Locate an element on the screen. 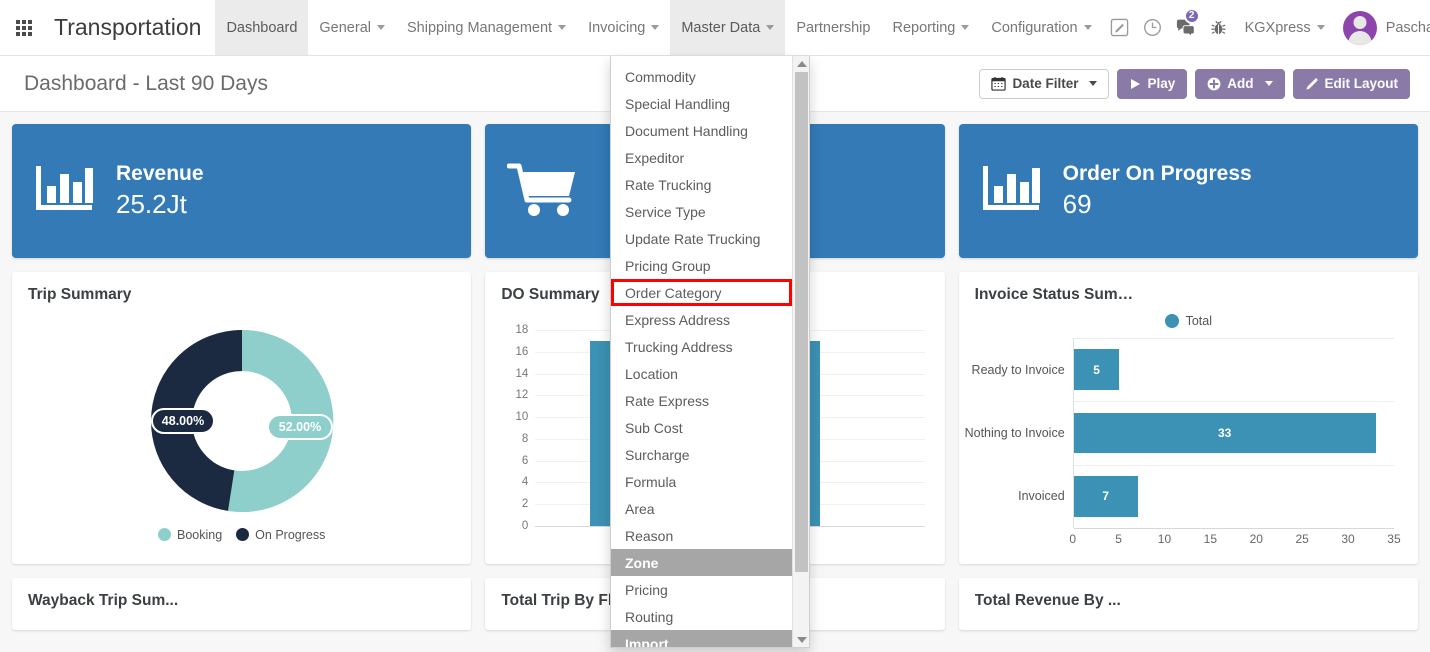 This screenshot has height=652, width=1430. date-filter-label: Date Filter is located at coordinates (1045, 83).